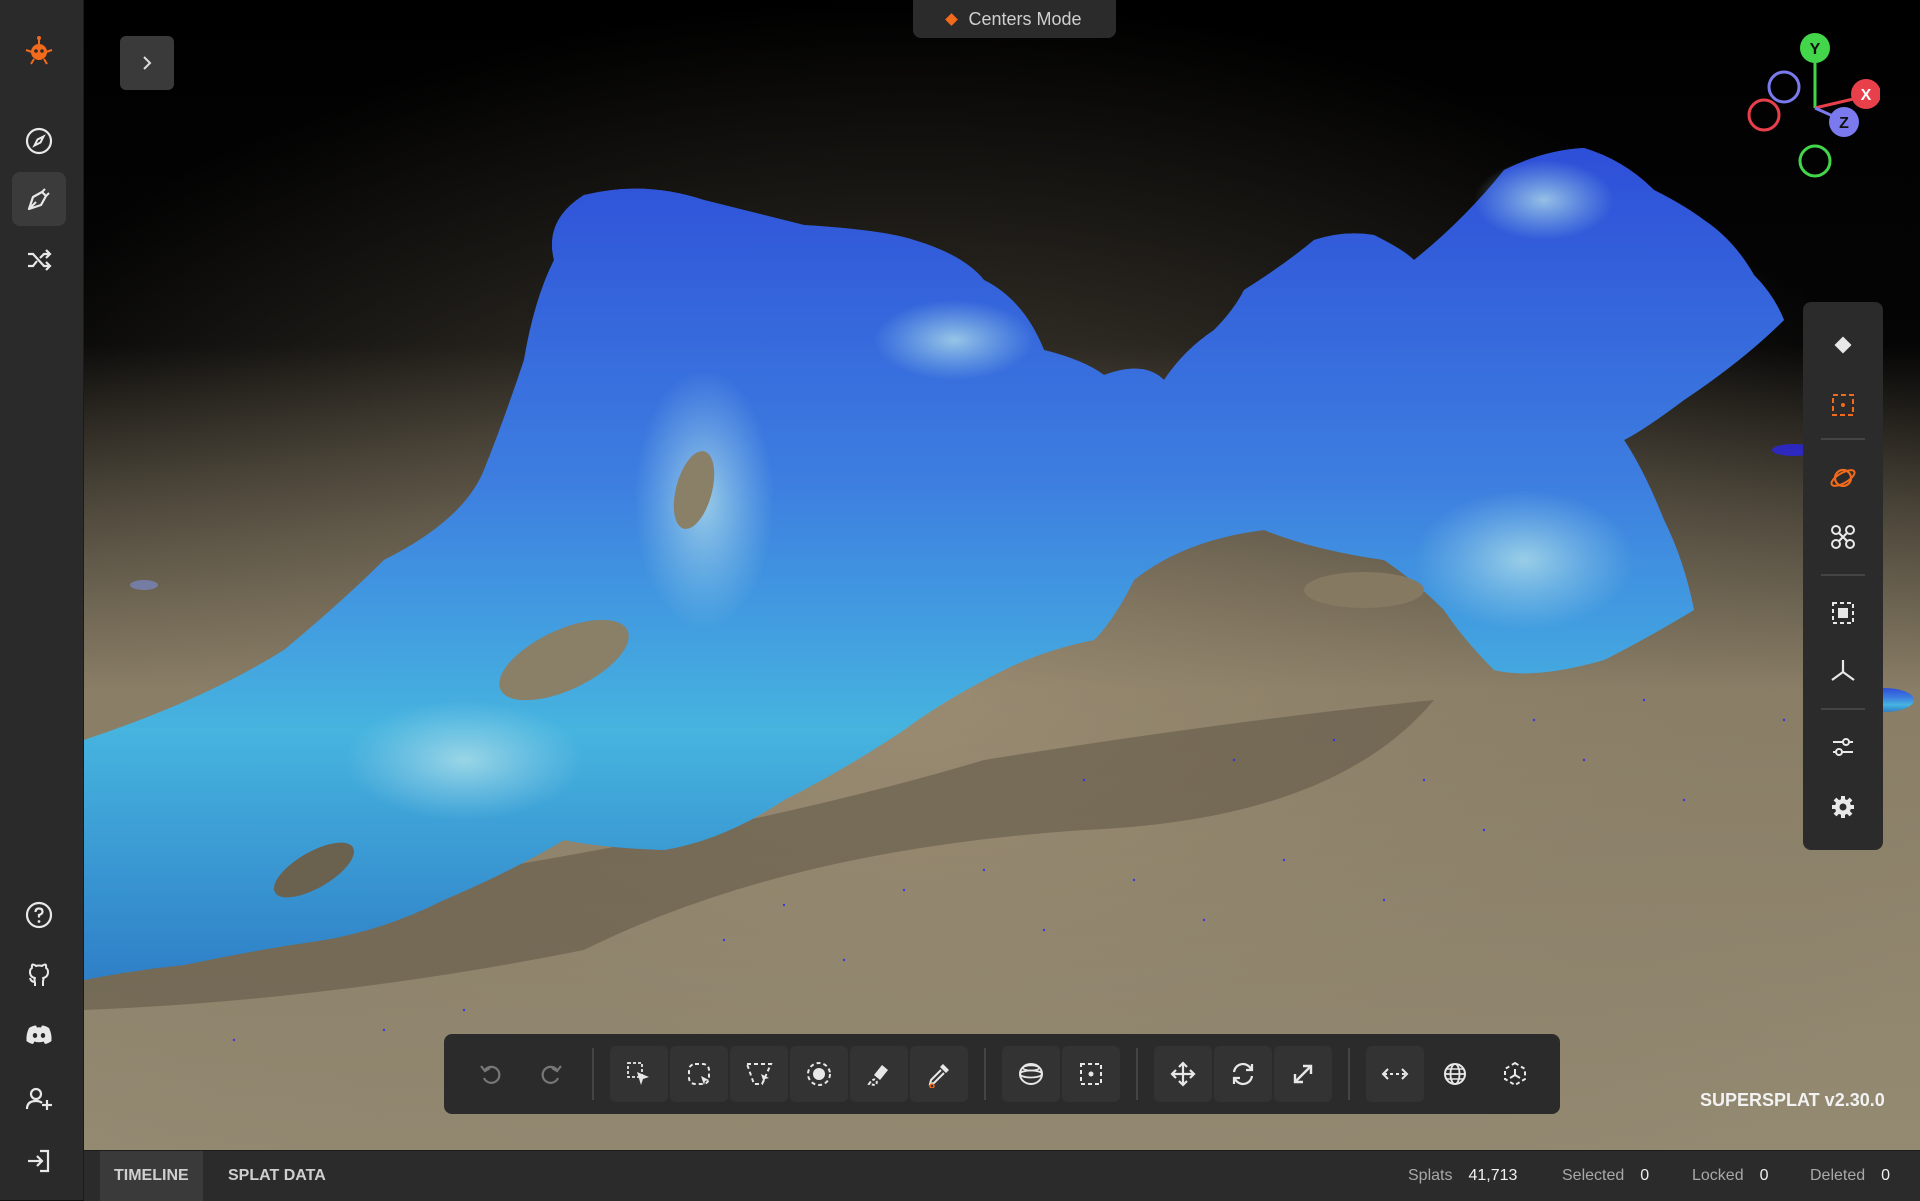 The height and width of the screenshot is (1201, 1920). Describe the element at coordinates (1091, 1074) in the screenshot. I see `box-volume-icon` at that location.